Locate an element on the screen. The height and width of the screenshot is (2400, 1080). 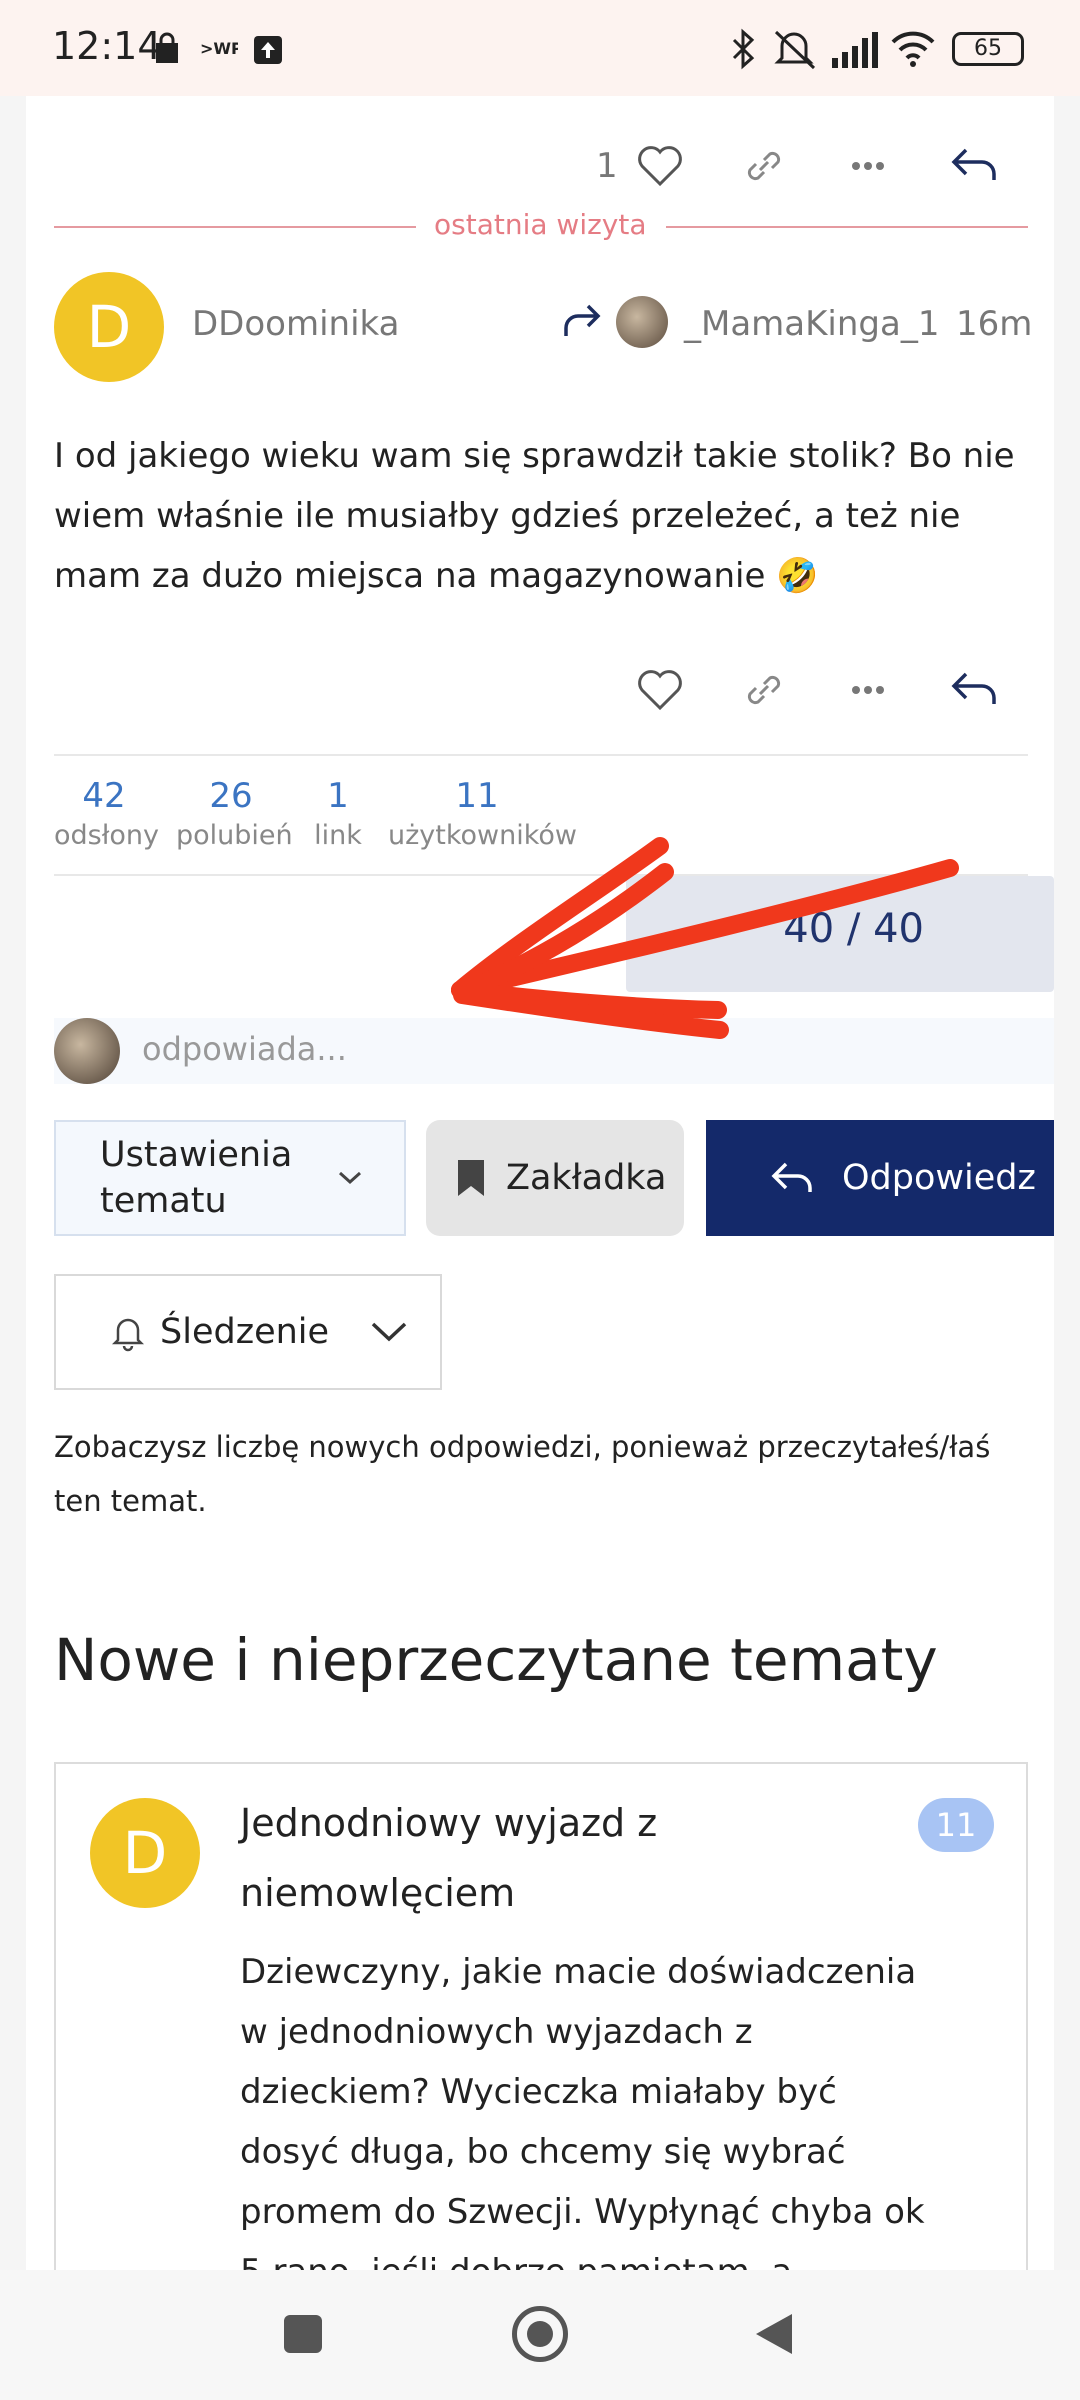
stat-views: 42 odsłony is located at coordinates (106, 813).